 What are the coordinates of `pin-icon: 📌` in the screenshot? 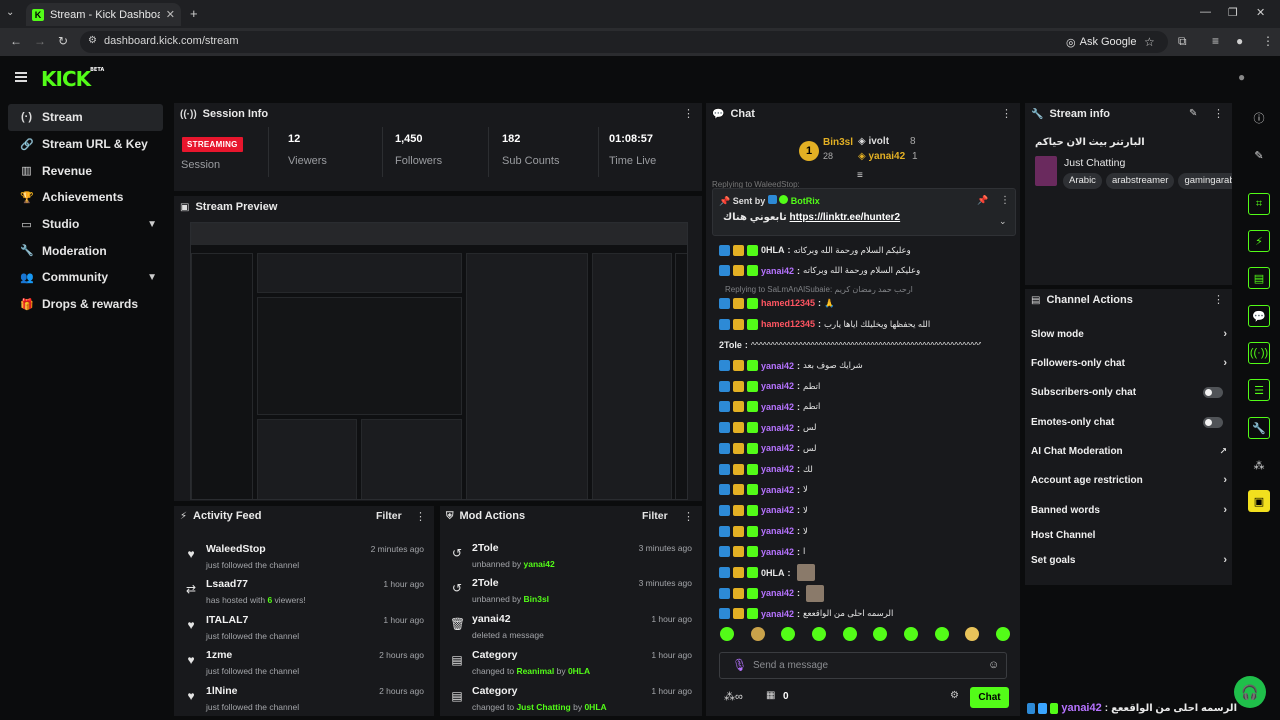 It's located at (982, 200).